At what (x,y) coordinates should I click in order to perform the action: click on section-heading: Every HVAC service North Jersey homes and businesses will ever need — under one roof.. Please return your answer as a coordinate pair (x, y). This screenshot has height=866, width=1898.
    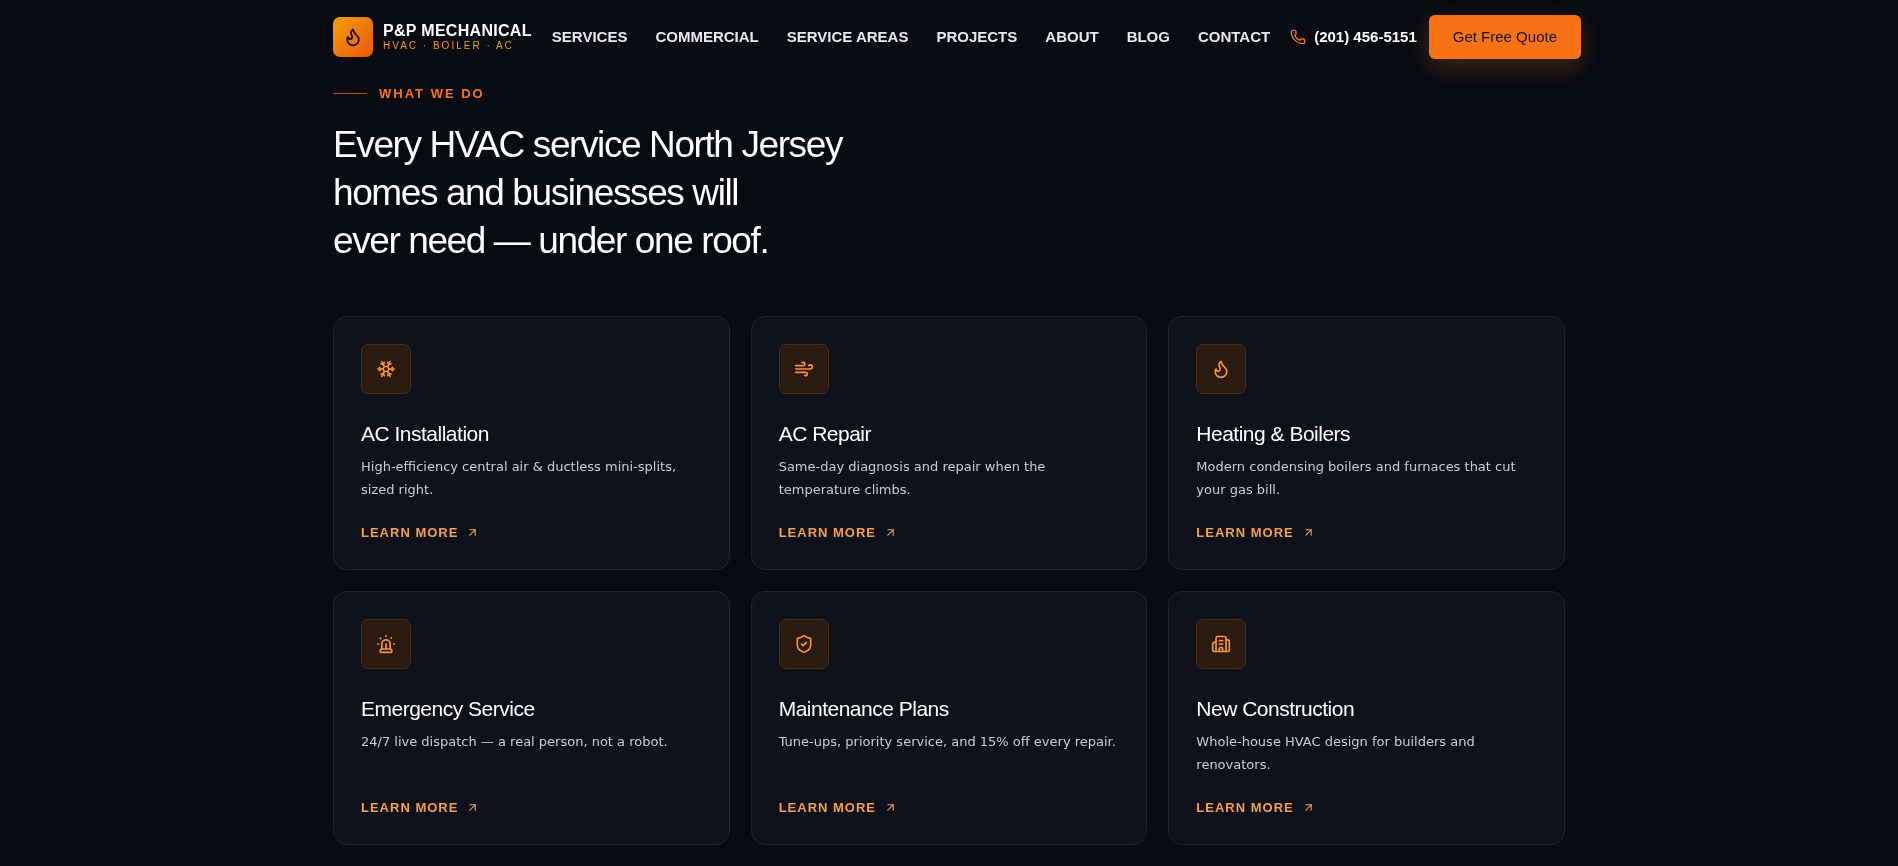
    Looking at the image, I should click on (587, 193).